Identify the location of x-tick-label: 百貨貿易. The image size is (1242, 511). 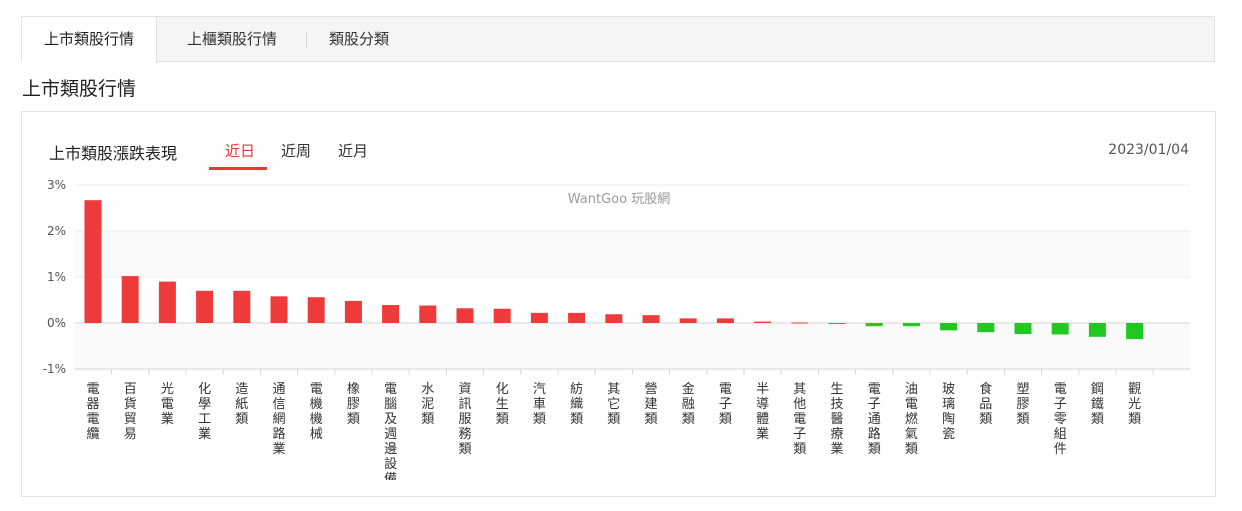
(130, 412).